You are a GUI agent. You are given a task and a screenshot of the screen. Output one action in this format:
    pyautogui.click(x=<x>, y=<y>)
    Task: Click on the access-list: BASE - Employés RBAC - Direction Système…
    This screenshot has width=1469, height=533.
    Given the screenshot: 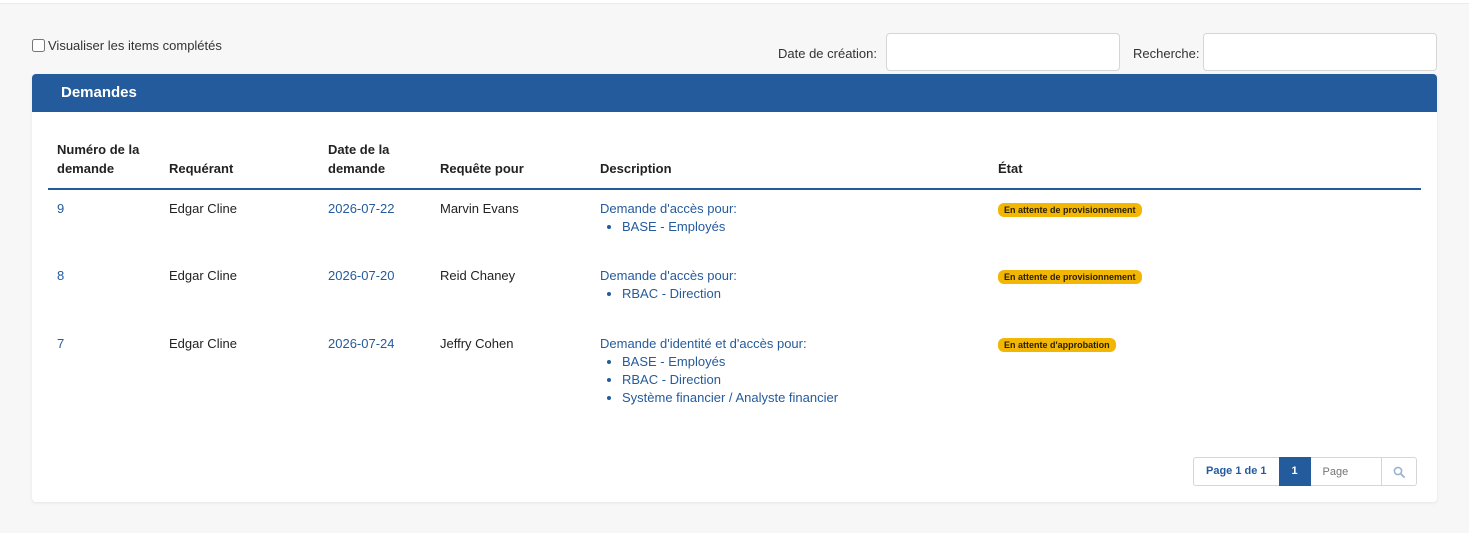 What is the action you would take?
    pyautogui.click(x=790, y=380)
    